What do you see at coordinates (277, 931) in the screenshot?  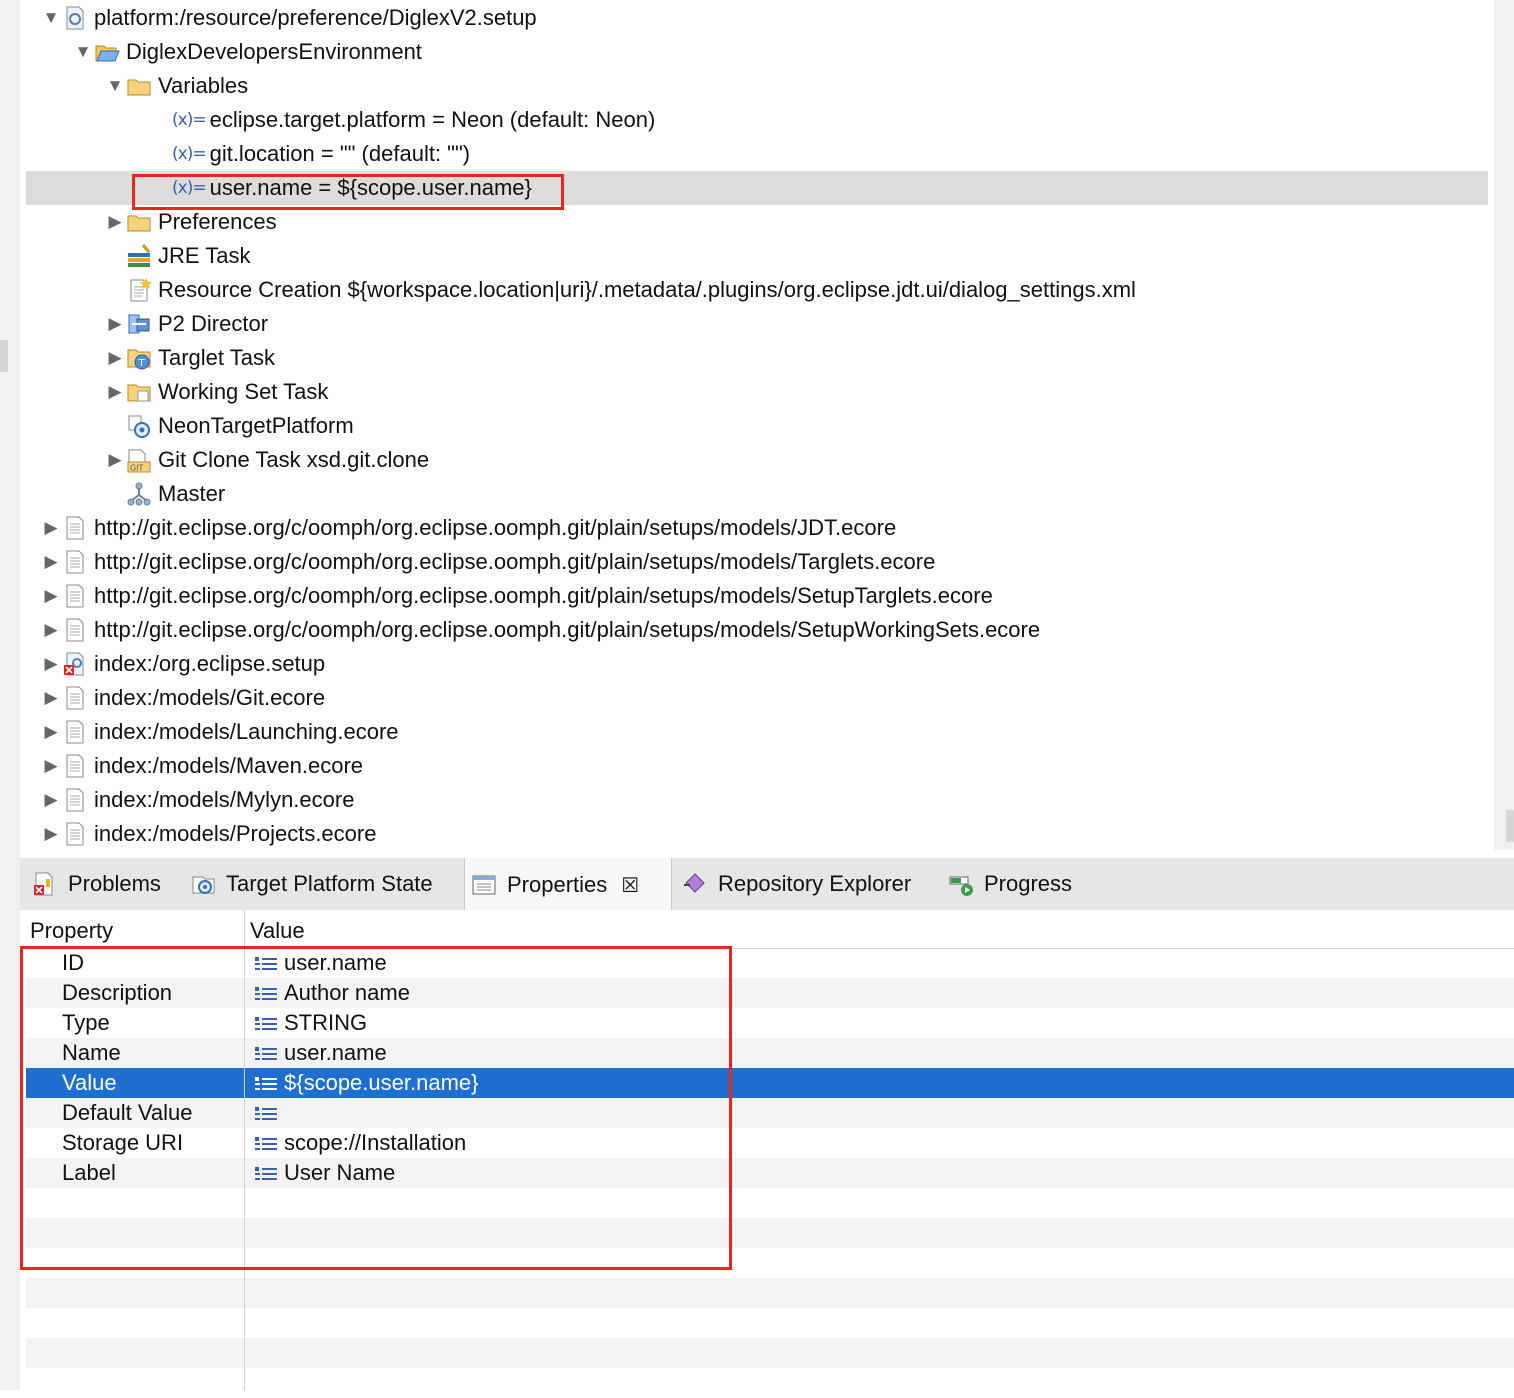 I see `column-header-value: Value` at bounding box center [277, 931].